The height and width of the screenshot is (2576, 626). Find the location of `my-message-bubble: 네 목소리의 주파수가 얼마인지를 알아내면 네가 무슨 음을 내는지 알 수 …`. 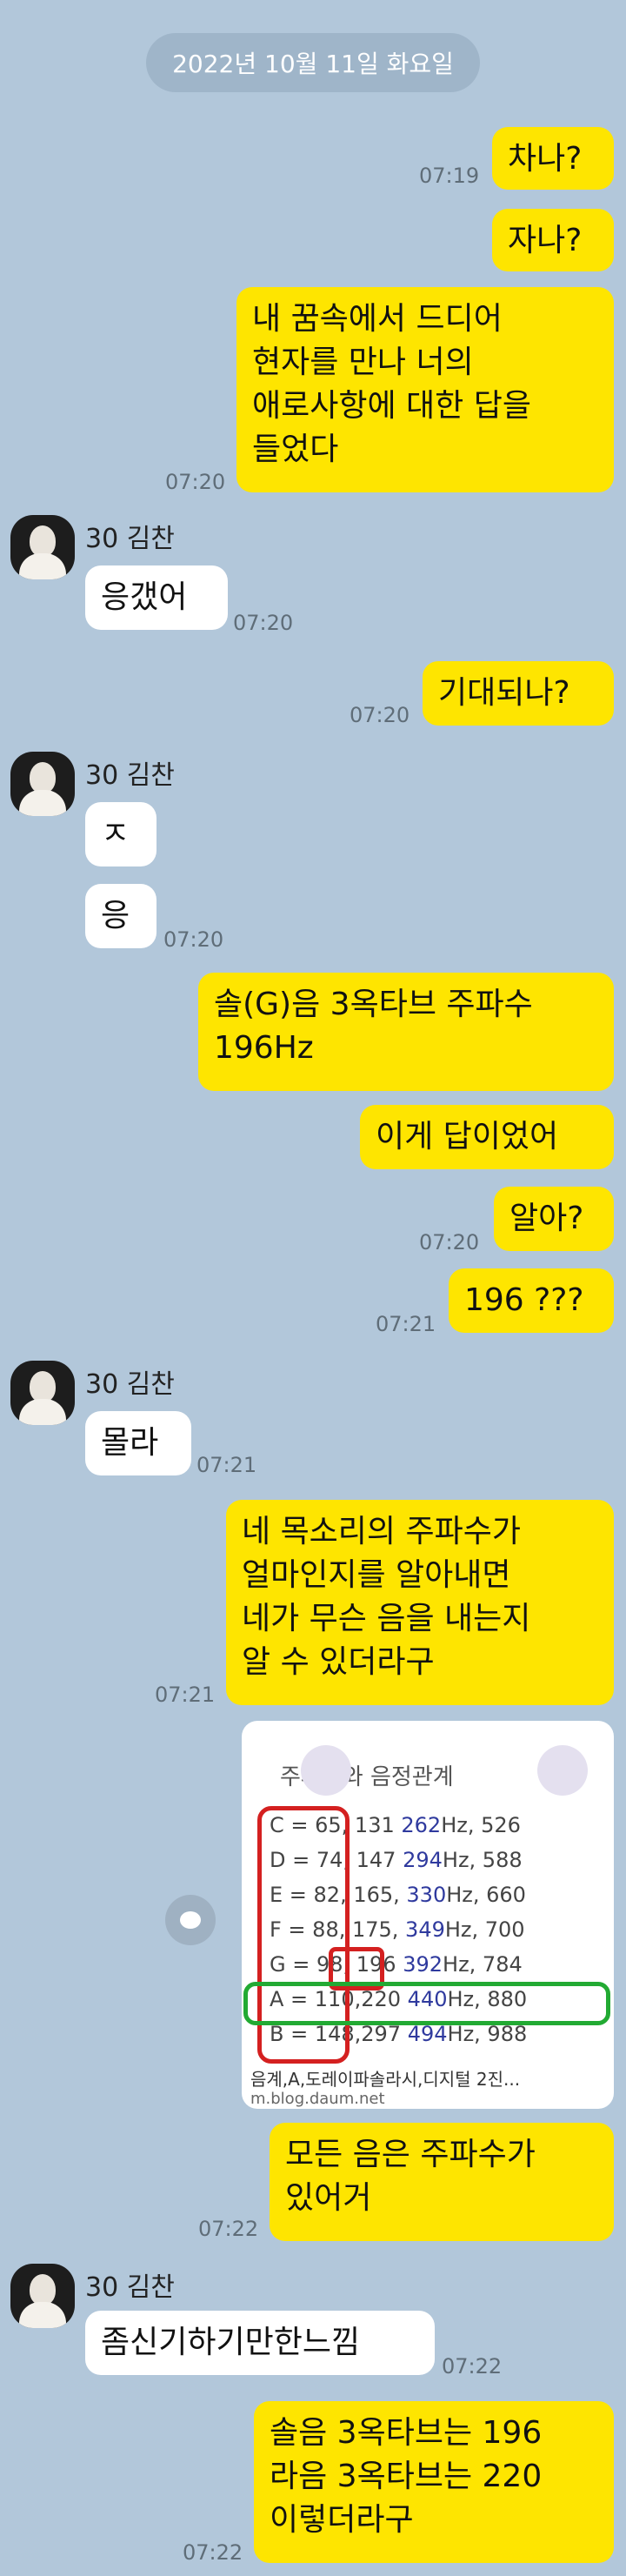

my-message-bubble: 네 목소리의 주파수가 얼마인지를 알아내면 네가 무슨 음을 내는지 알 수 … is located at coordinates (420, 1602).